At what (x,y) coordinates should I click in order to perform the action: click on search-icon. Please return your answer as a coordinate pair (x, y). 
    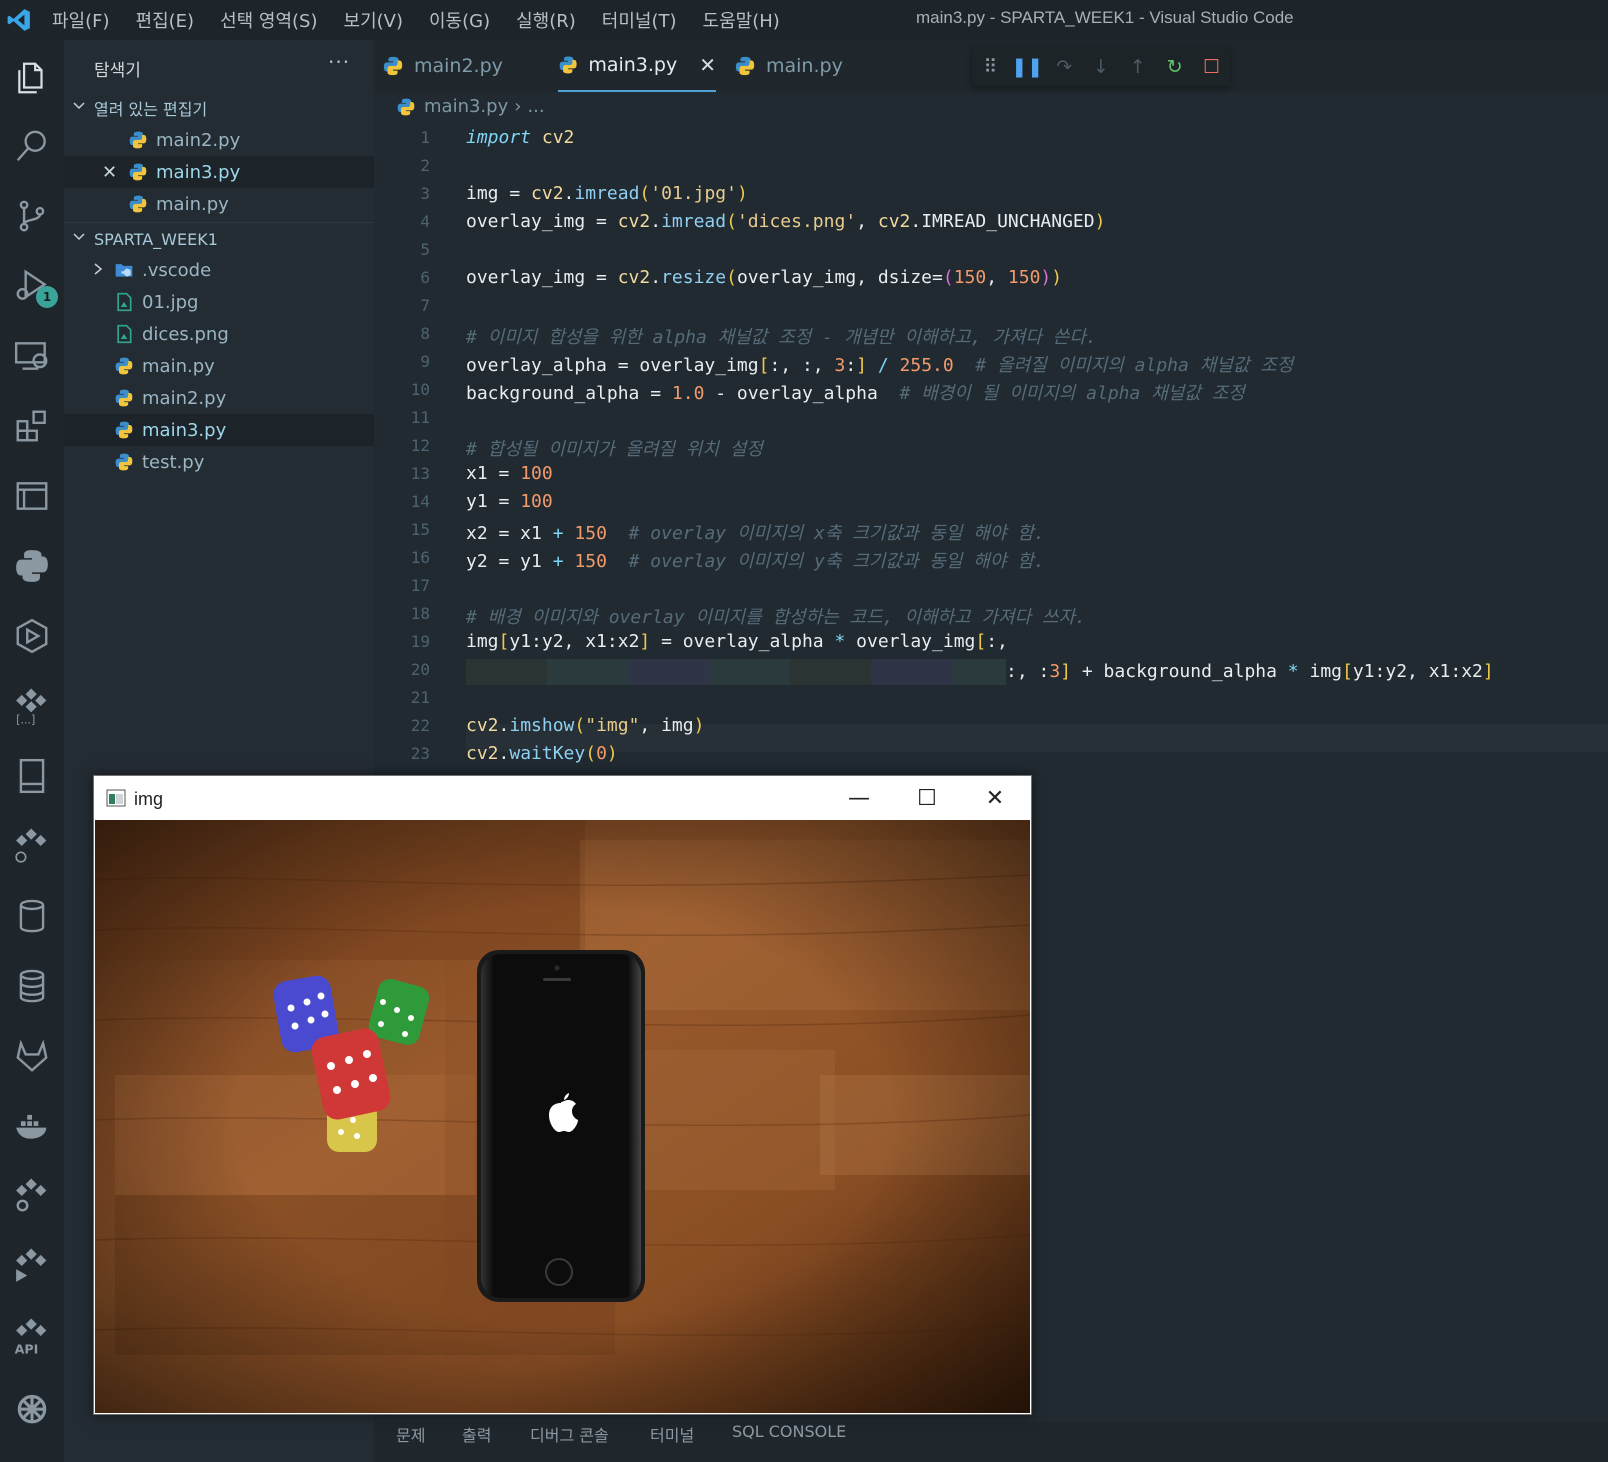
    Looking at the image, I should click on (32, 146).